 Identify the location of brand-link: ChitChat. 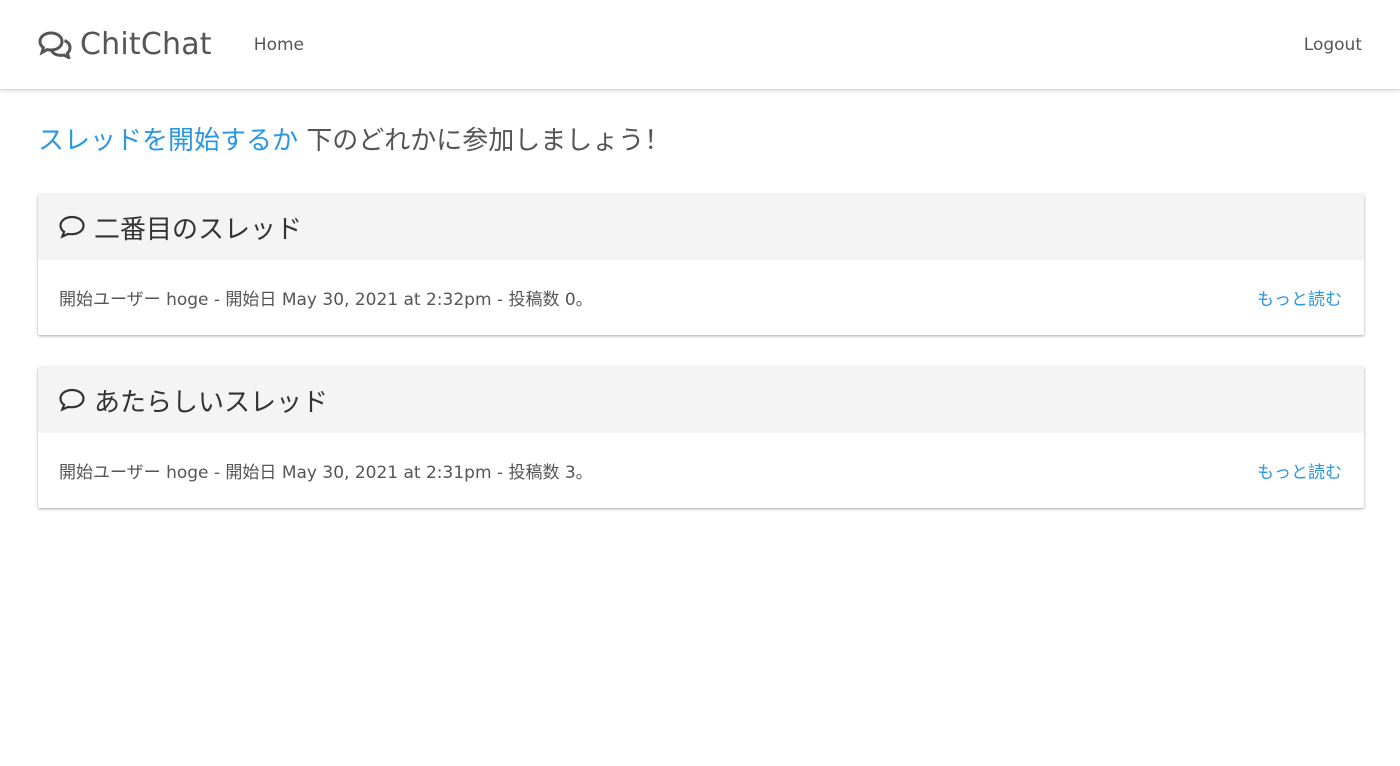
(125, 44).